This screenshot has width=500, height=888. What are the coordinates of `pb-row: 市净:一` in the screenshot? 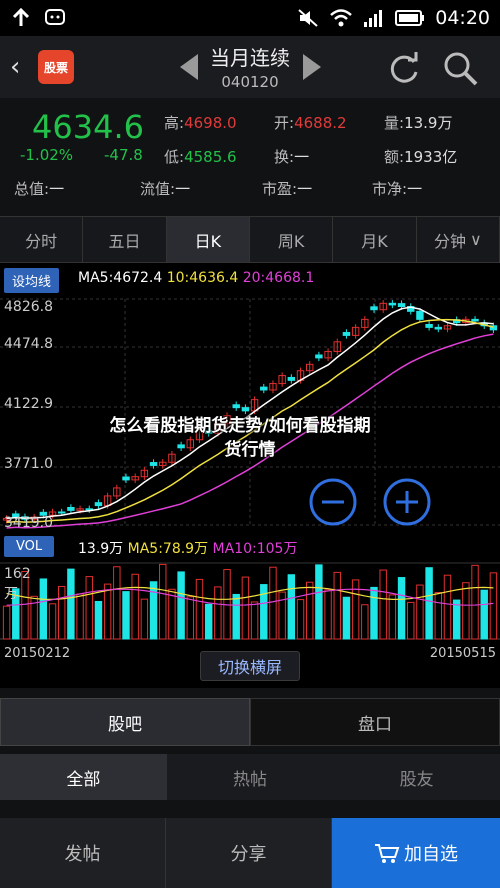 It's located at (397, 189).